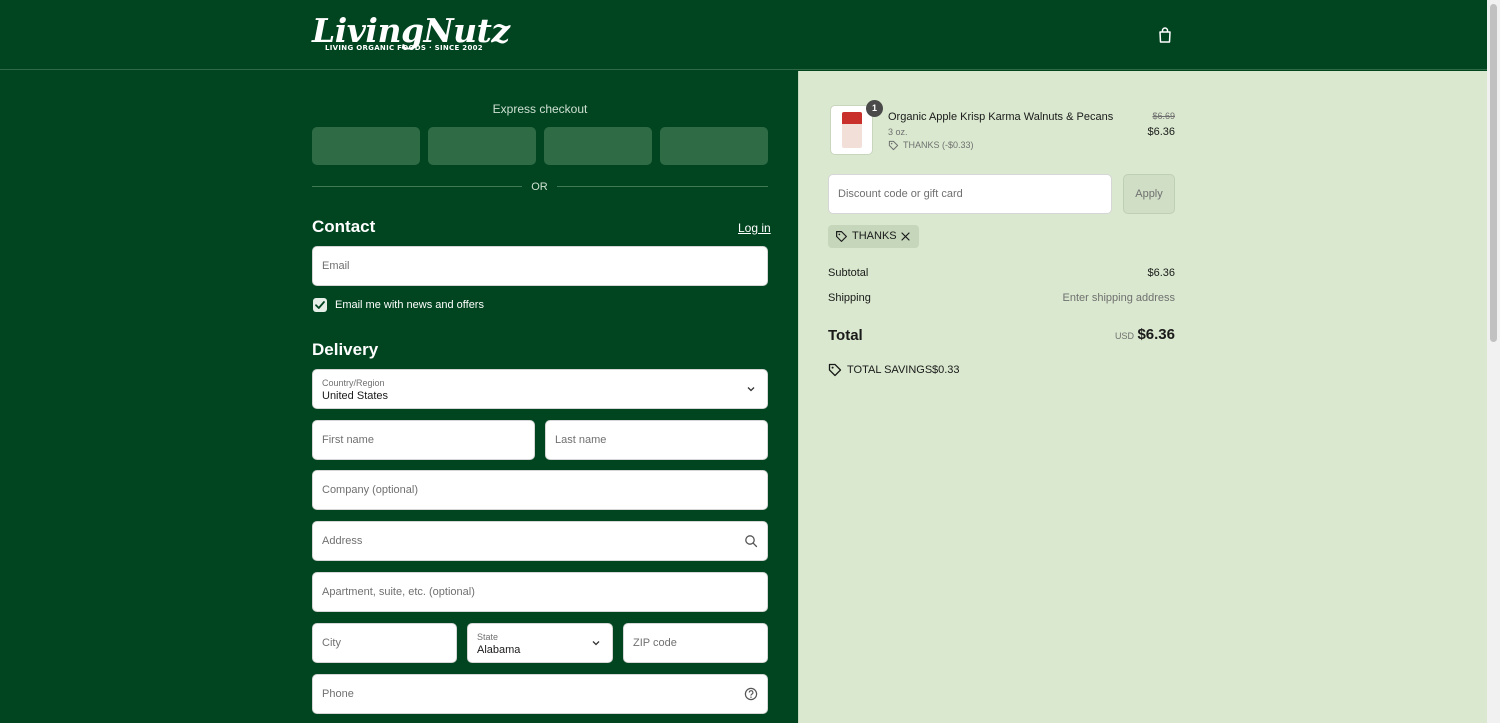  I want to click on newsletter-checkbox, so click(320, 305).